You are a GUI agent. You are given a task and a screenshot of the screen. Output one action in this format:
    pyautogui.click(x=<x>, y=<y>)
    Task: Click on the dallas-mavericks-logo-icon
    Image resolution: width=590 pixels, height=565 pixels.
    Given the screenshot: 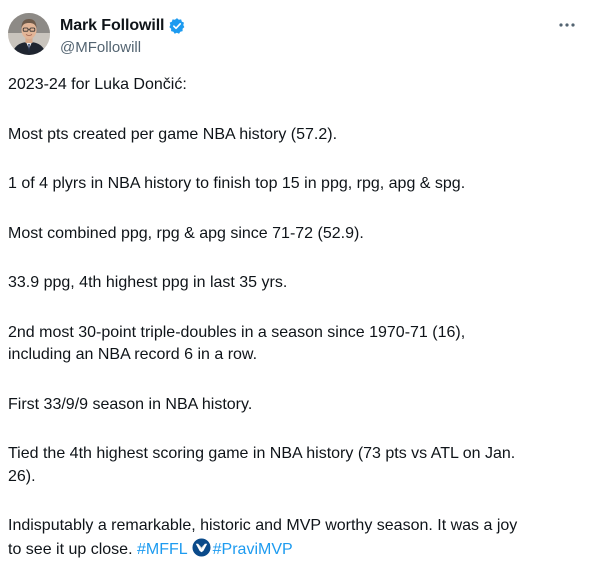 What is the action you would take?
    pyautogui.click(x=201, y=547)
    